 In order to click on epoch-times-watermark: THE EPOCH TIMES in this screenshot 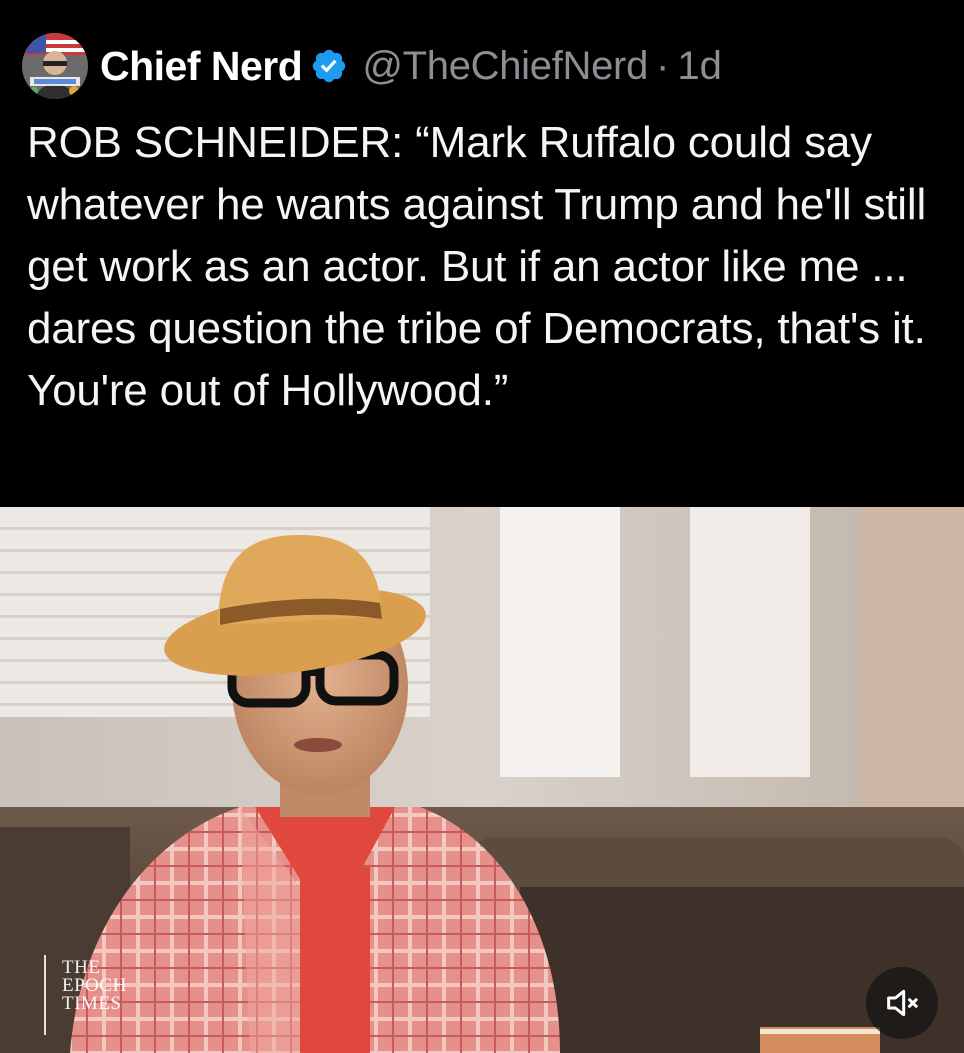, I will do `click(85, 995)`.